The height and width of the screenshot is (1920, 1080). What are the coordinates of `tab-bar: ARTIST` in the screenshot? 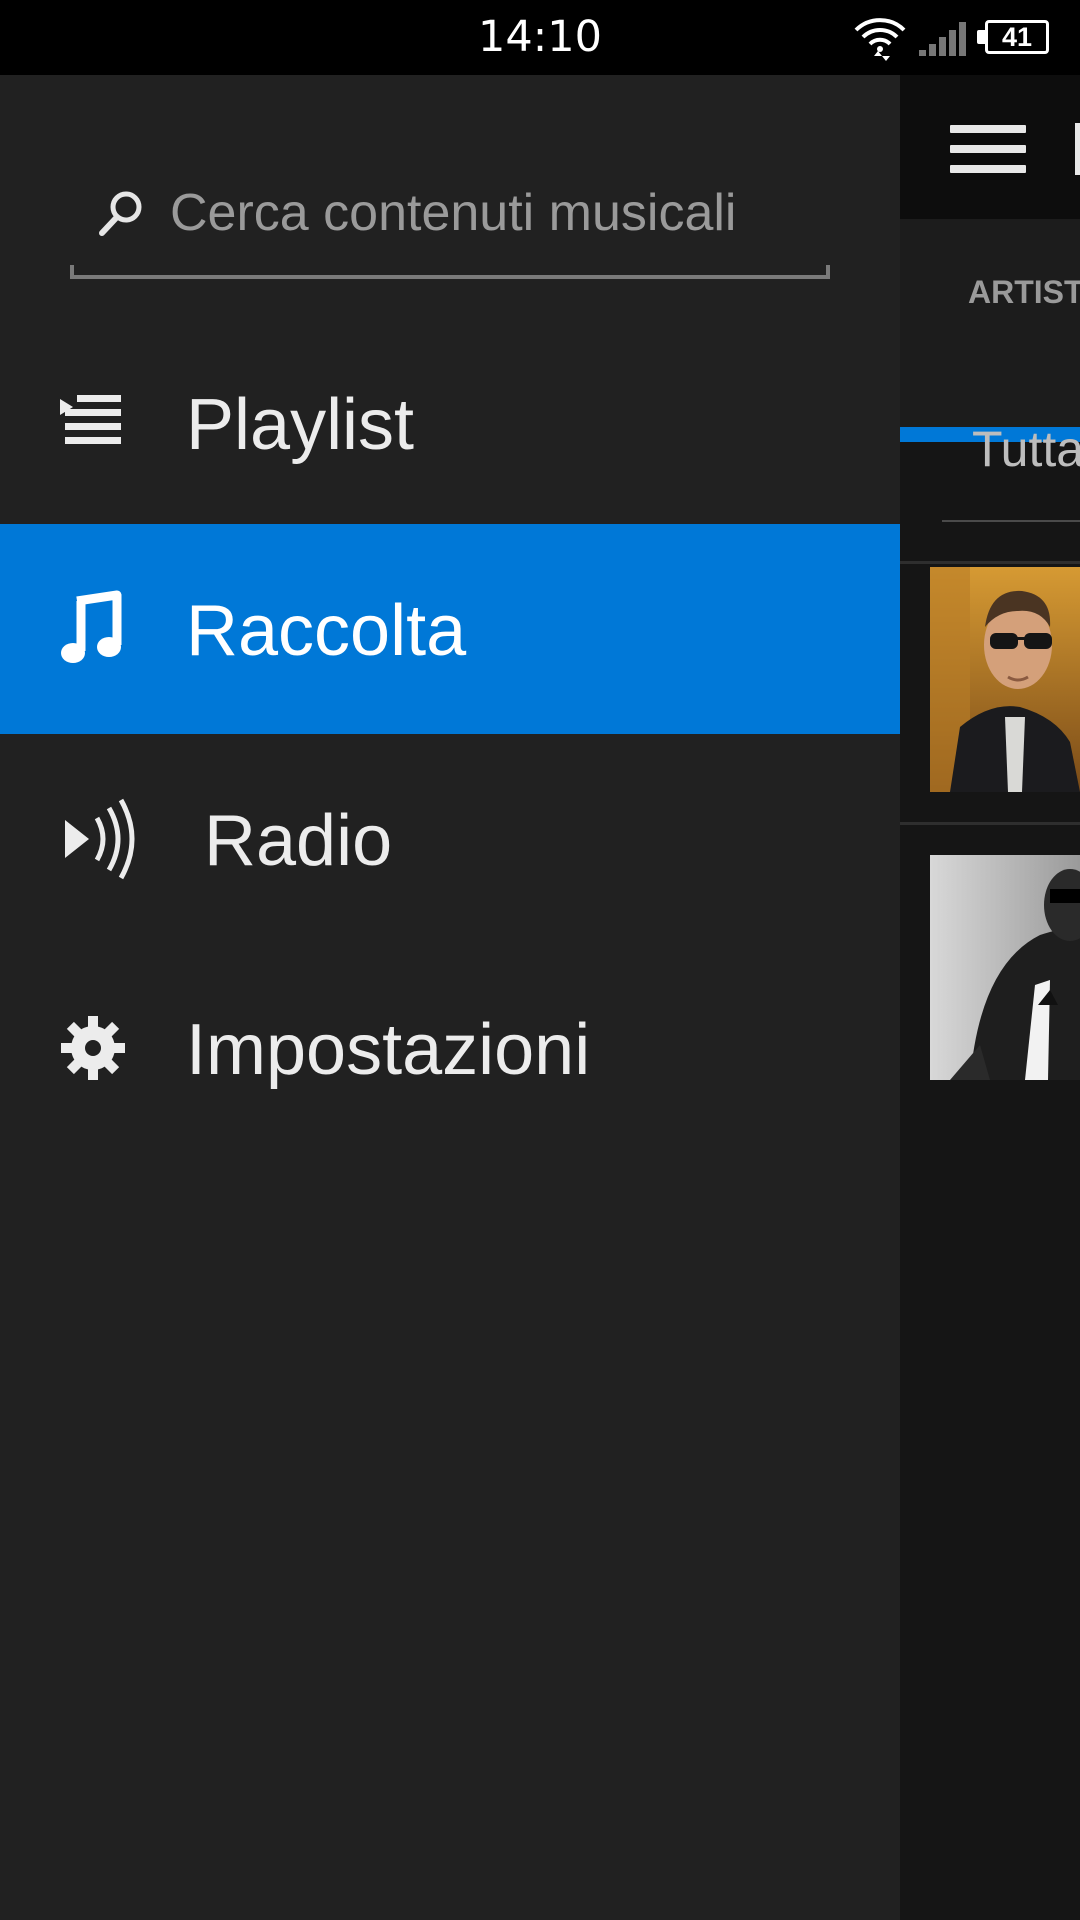 It's located at (990, 330).